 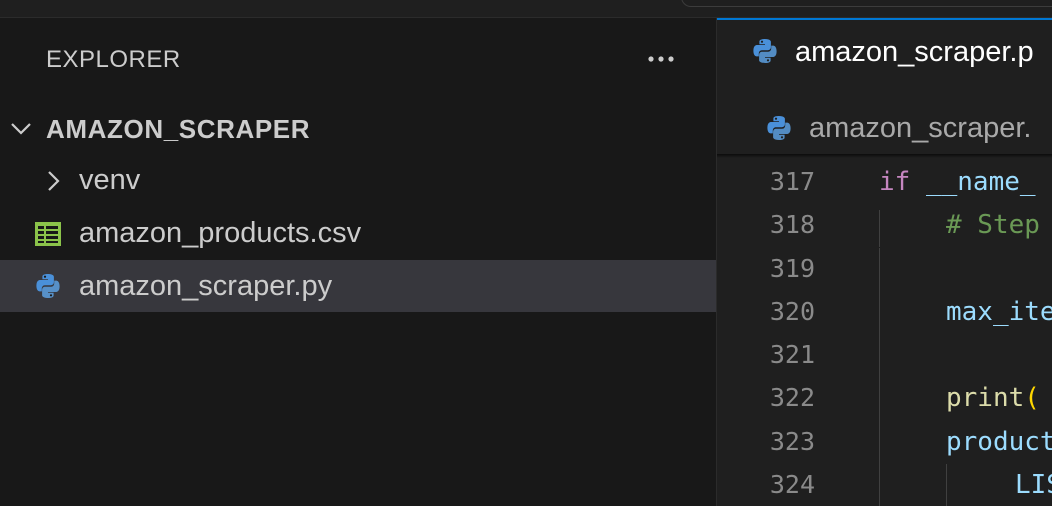 What do you see at coordinates (792, 181) in the screenshot?
I see `line-number: 317` at bounding box center [792, 181].